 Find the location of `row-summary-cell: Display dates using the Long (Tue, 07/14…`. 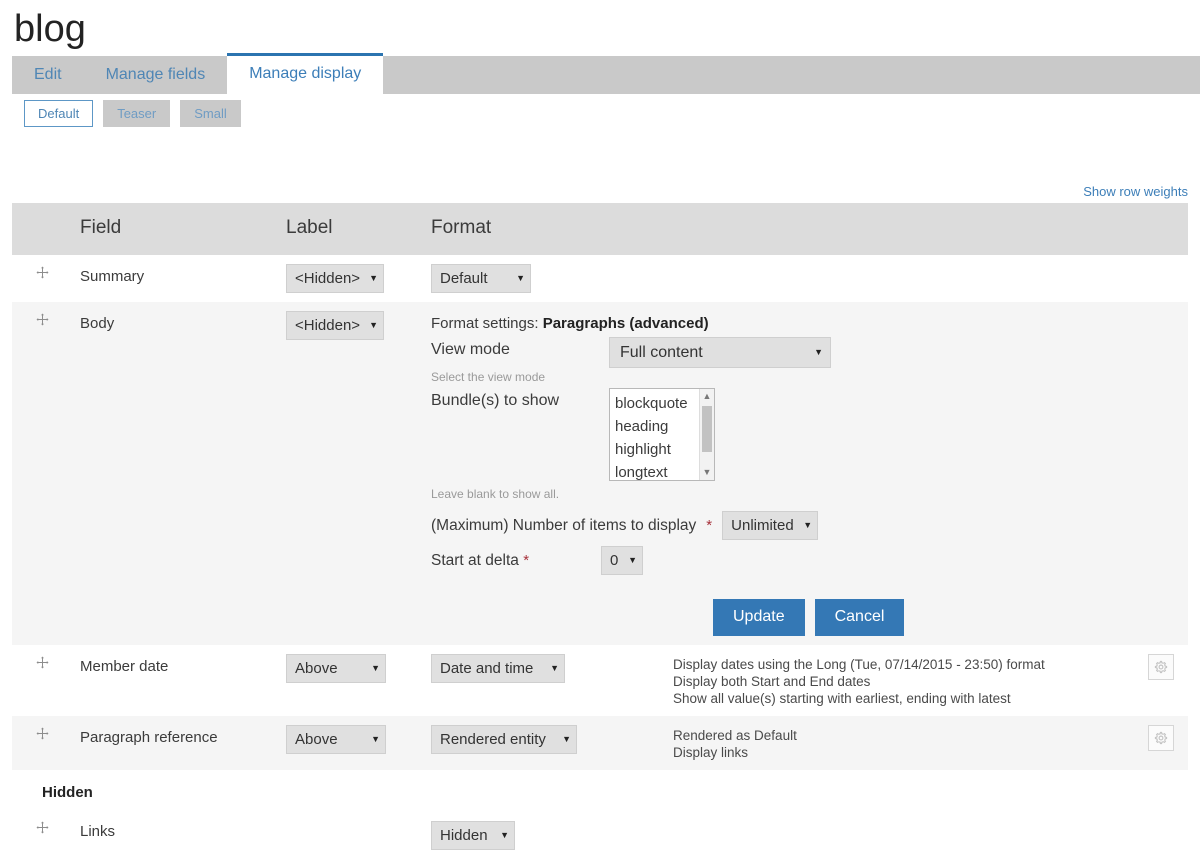

row-summary-cell: Display dates using the Long (Tue, 07/14… is located at coordinates (900, 680).